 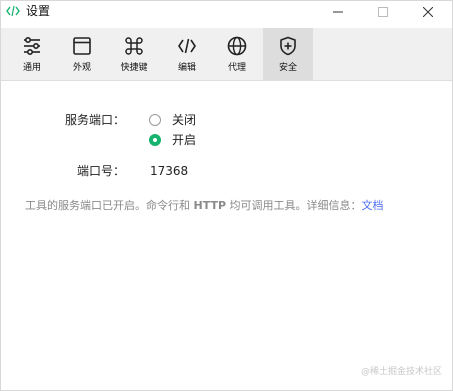 What do you see at coordinates (184, 140) in the screenshot?
I see `radio-on-label: 开启` at bounding box center [184, 140].